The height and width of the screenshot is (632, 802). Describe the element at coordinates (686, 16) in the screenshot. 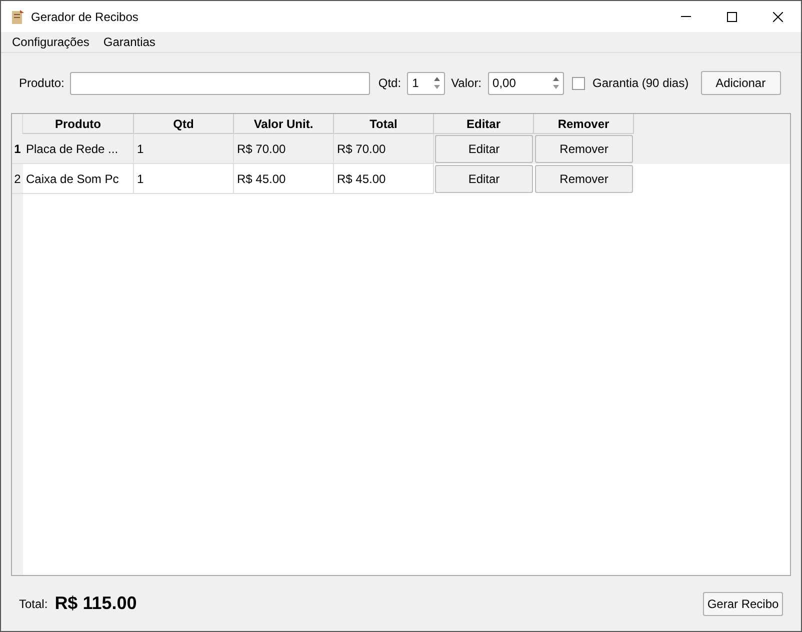

I see `minimize-icon` at that location.